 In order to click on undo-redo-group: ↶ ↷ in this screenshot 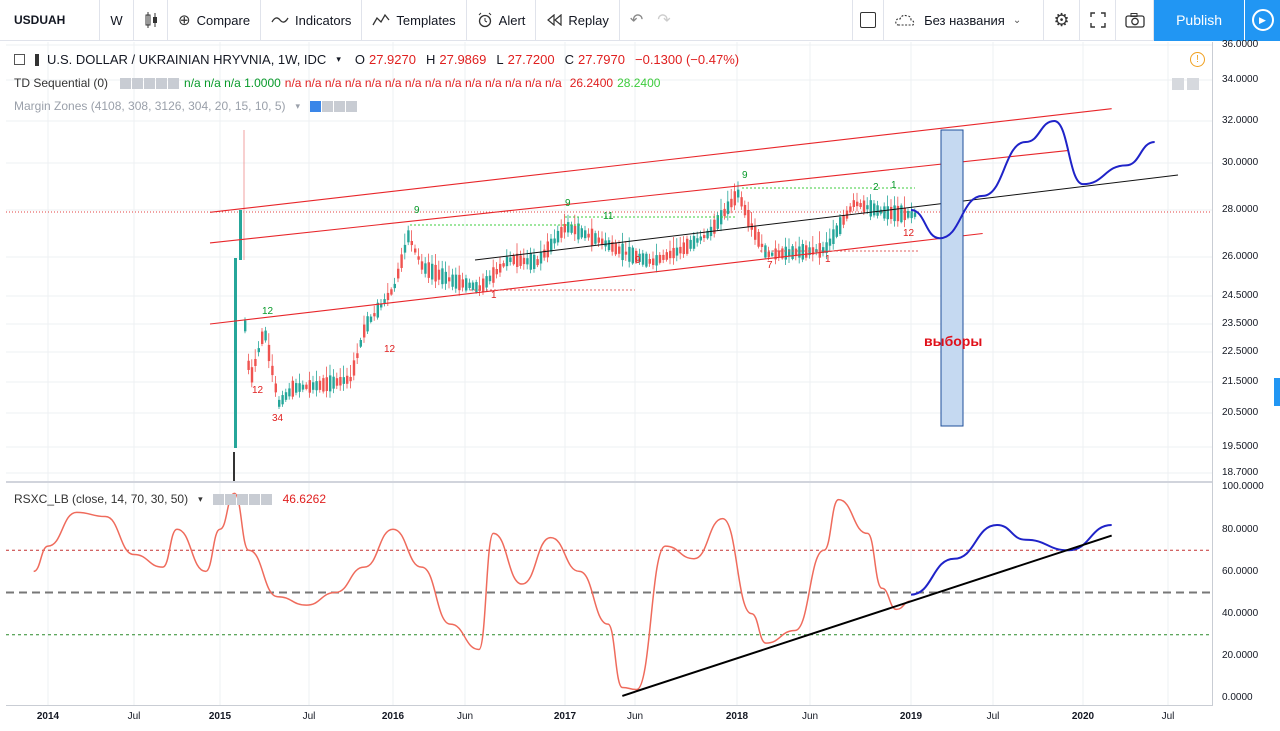, I will do `click(650, 20)`.